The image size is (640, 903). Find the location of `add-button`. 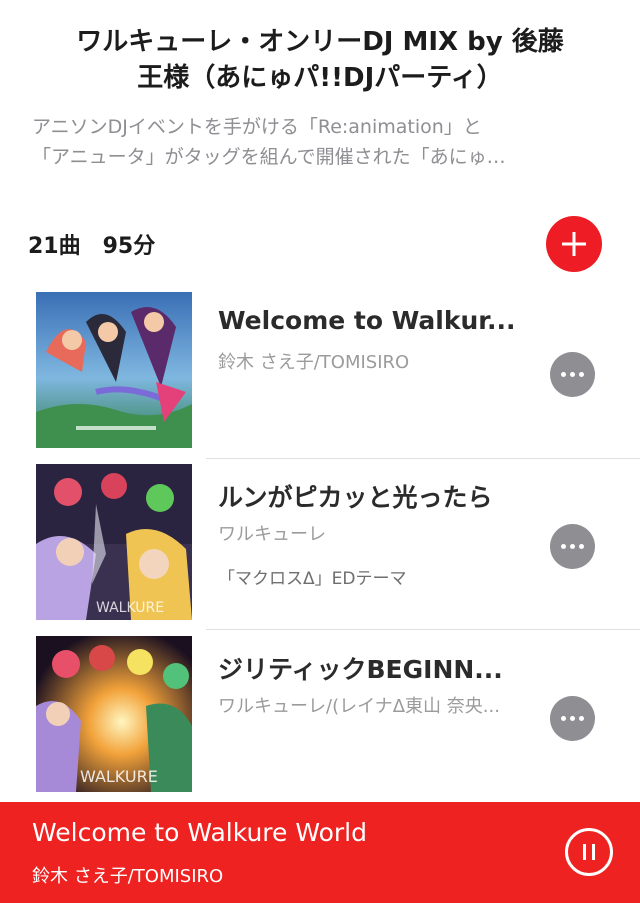

add-button is located at coordinates (574, 244).